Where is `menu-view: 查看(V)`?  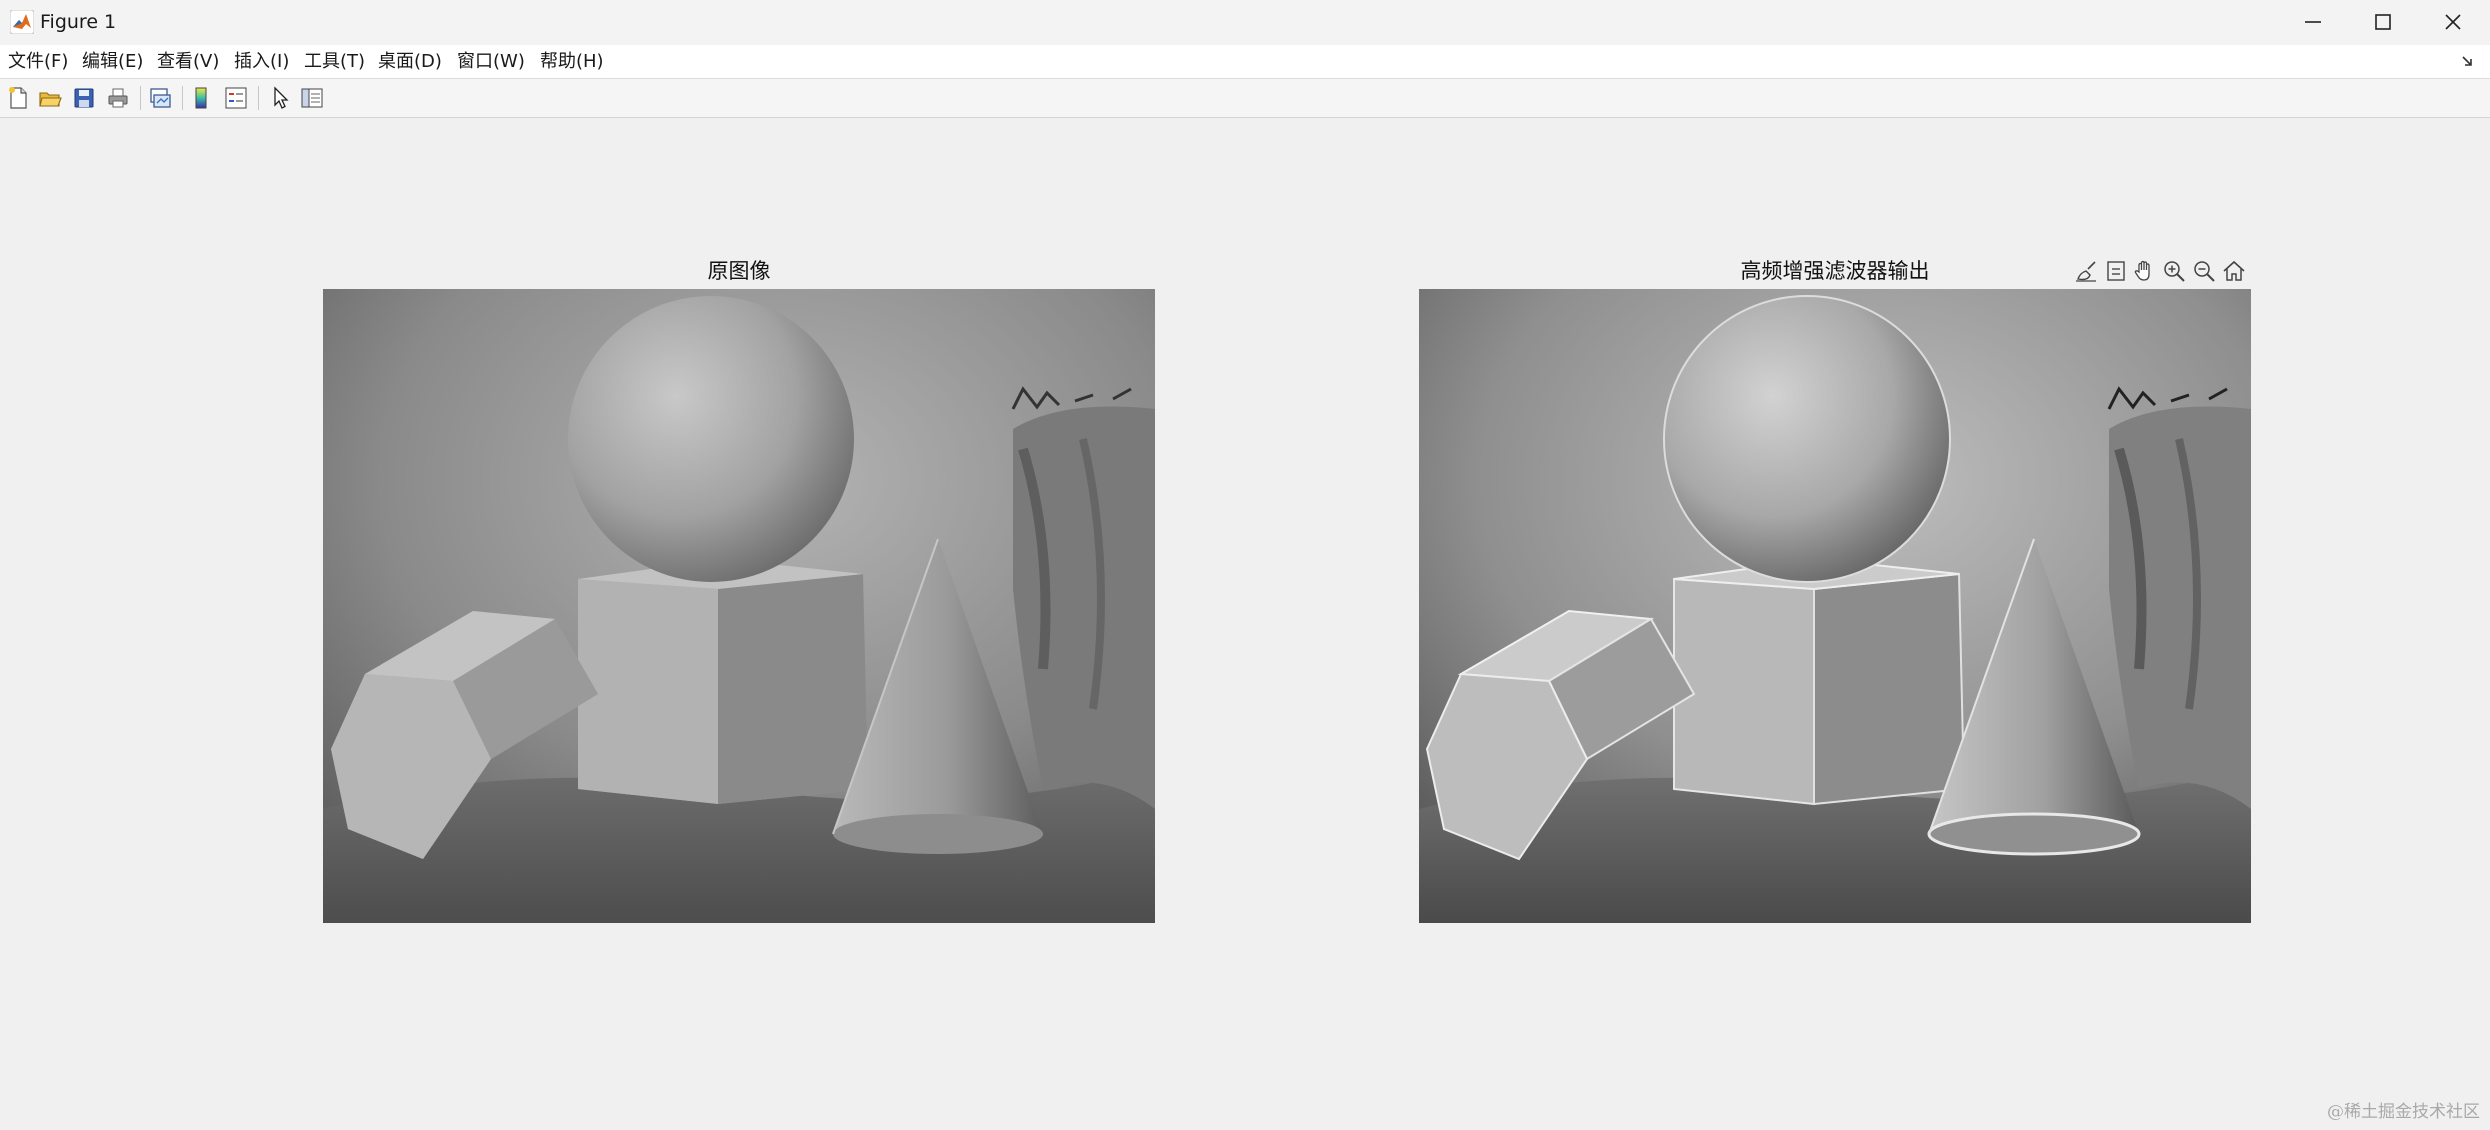
menu-view: 查看(V) is located at coordinates (188, 62).